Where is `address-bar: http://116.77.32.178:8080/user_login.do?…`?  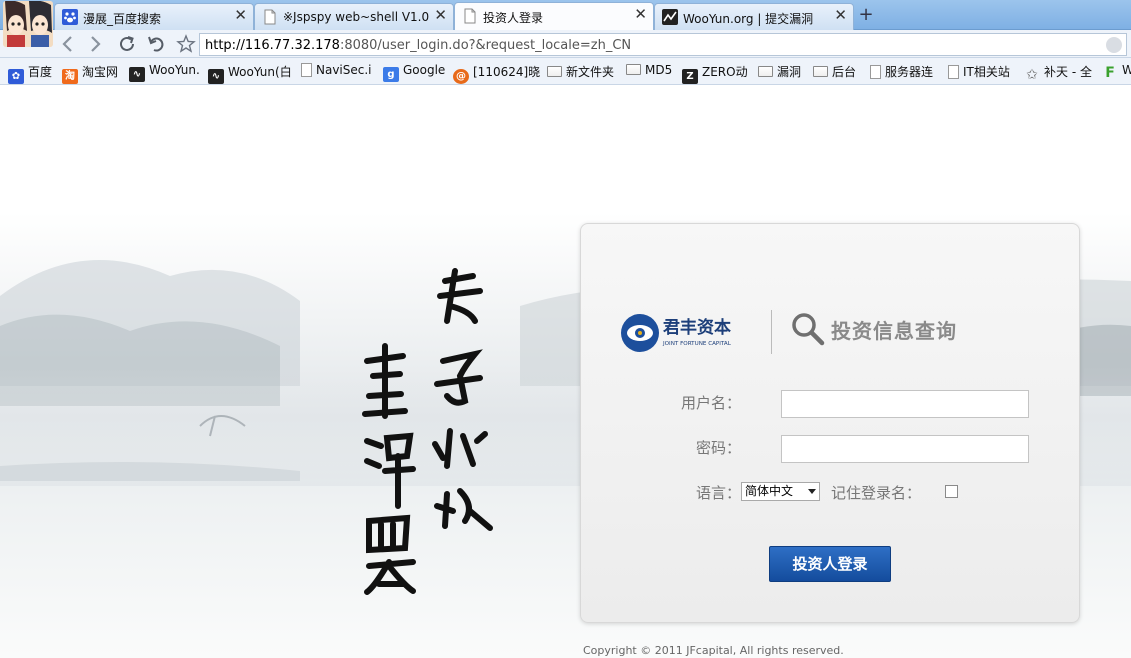 address-bar: http://116.77.32.178:8080/user_login.do?… is located at coordinates (663, 44).